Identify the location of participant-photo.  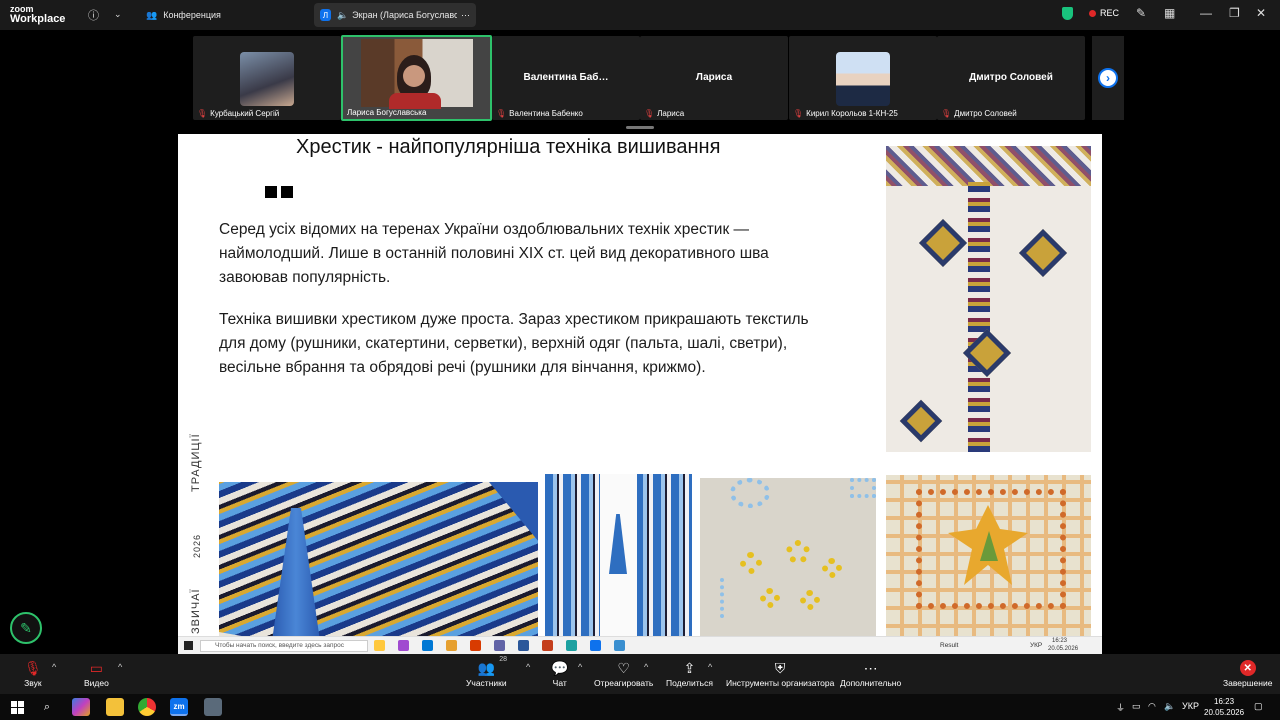
(863, 79).